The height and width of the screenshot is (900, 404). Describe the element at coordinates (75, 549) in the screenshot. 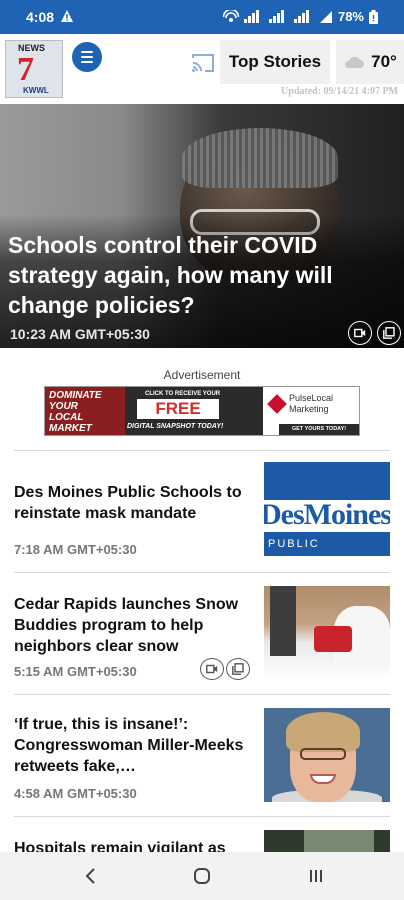

I see `story-time: 7:18 AM GMT+05:30` at that location.